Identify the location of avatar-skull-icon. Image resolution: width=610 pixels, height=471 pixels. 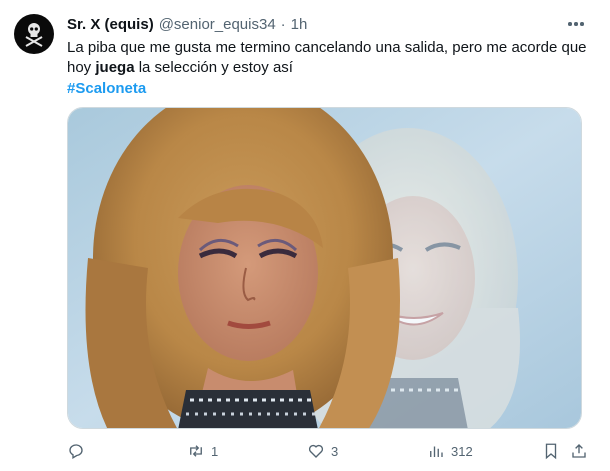
(34, 35).